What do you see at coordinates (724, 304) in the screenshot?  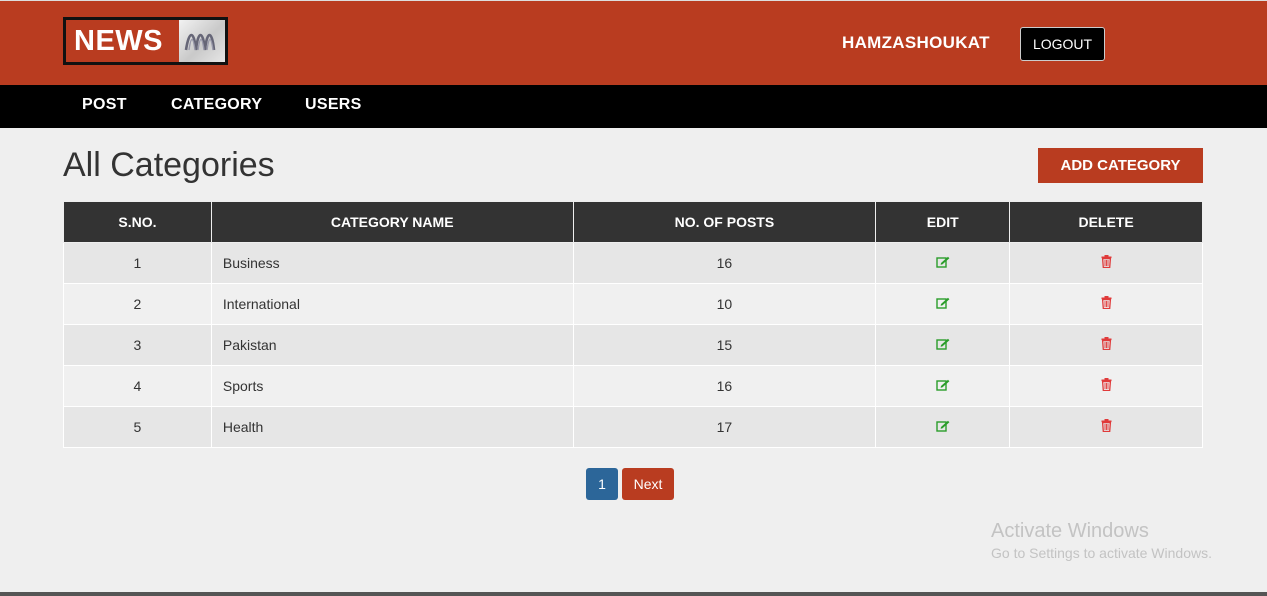 I see `row-post-count: 10` at bounding box center [724, 304].